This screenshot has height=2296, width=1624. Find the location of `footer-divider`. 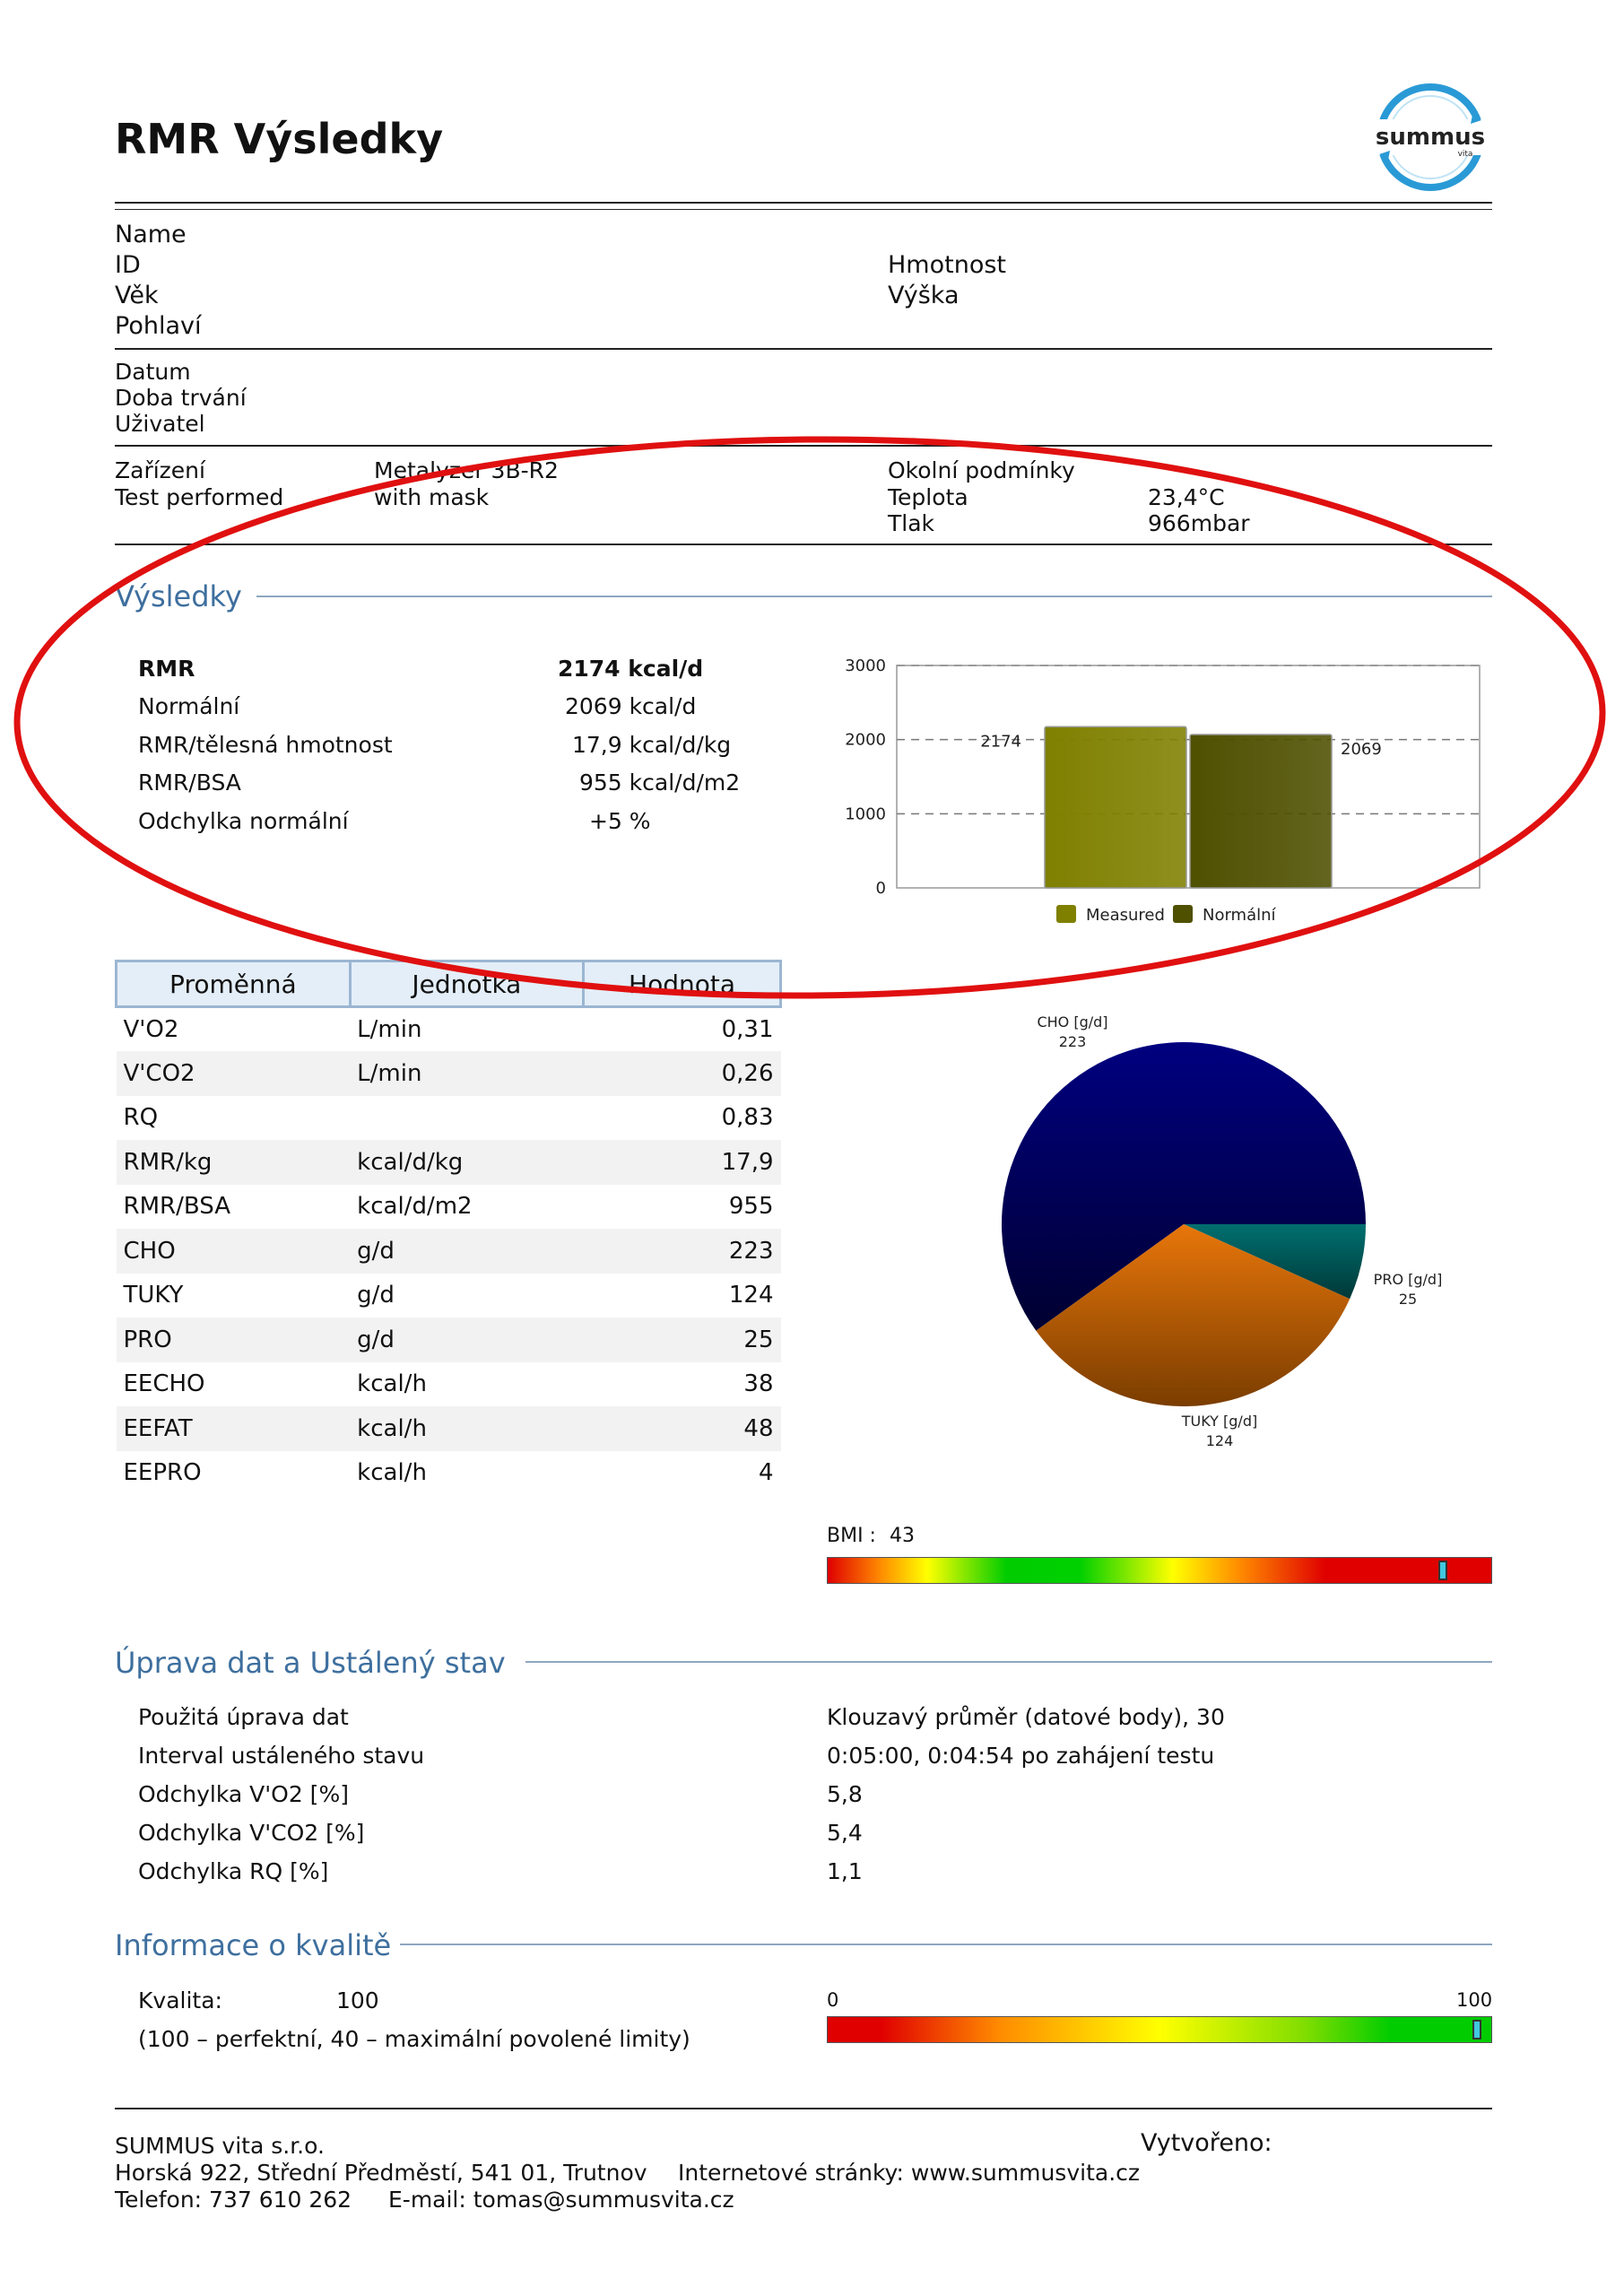

footer-divider is located at coordinates (803, 2108).